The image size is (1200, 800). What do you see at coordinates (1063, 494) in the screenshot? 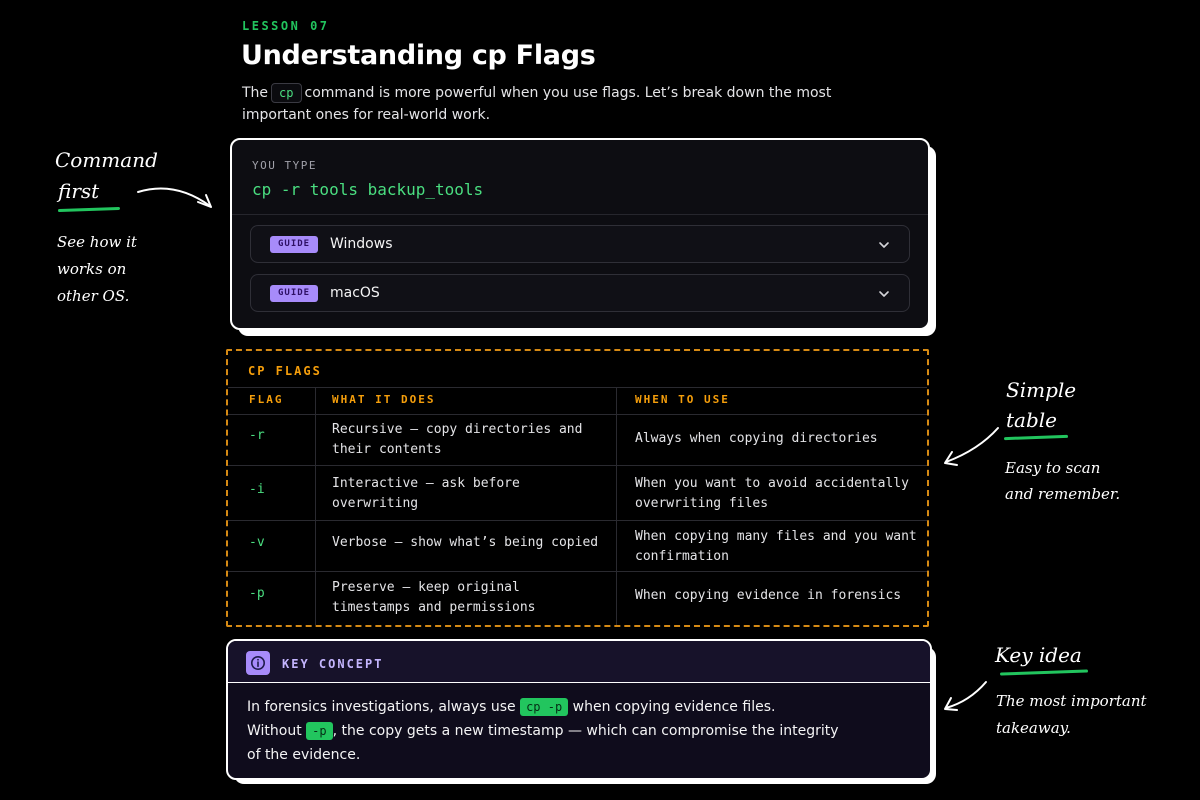
I see `annotation-remember: and remember.` at bounding box center [1063, 494].